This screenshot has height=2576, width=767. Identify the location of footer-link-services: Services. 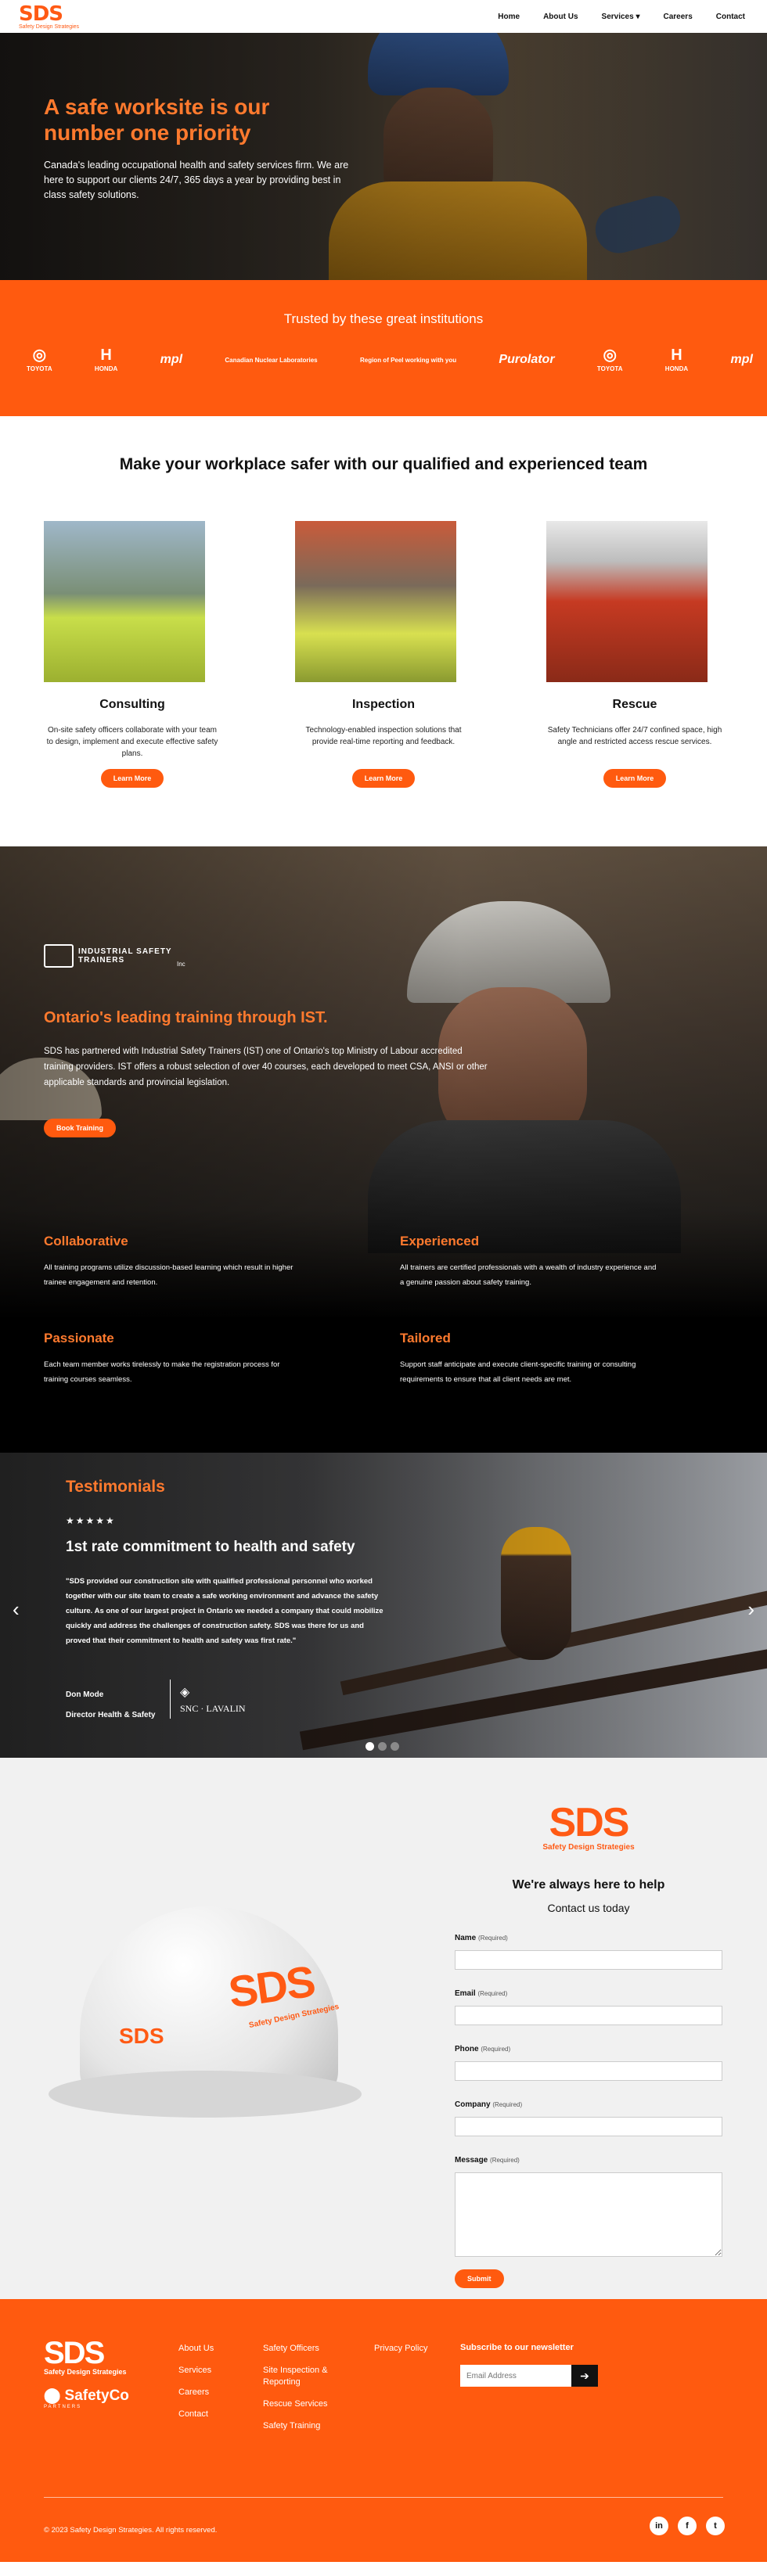
(213, 2371).